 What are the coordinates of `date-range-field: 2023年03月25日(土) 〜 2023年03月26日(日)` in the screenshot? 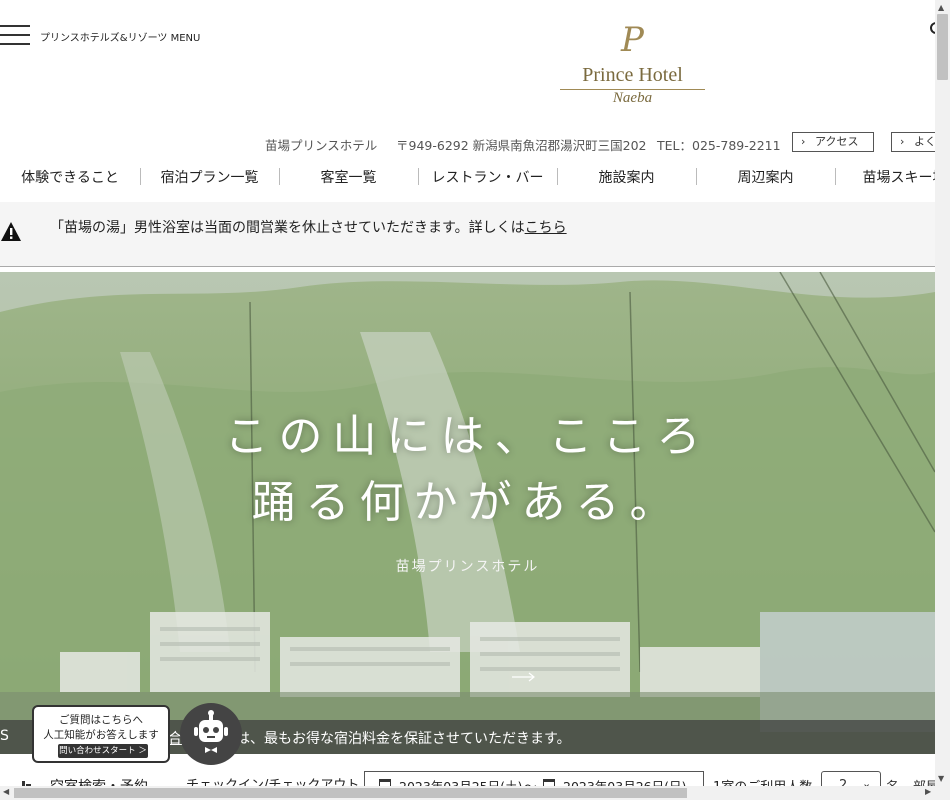 It's located at (534, 778).